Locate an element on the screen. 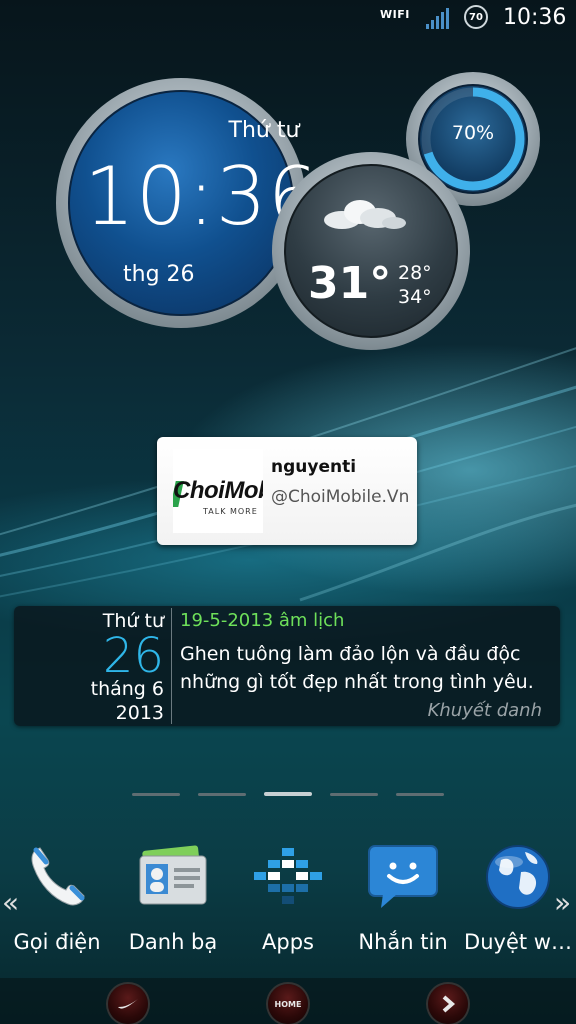 The height and width of the screenshot is (1024, 576). dock-item-phone: Gọi điện is located at coordinates (57, 907).